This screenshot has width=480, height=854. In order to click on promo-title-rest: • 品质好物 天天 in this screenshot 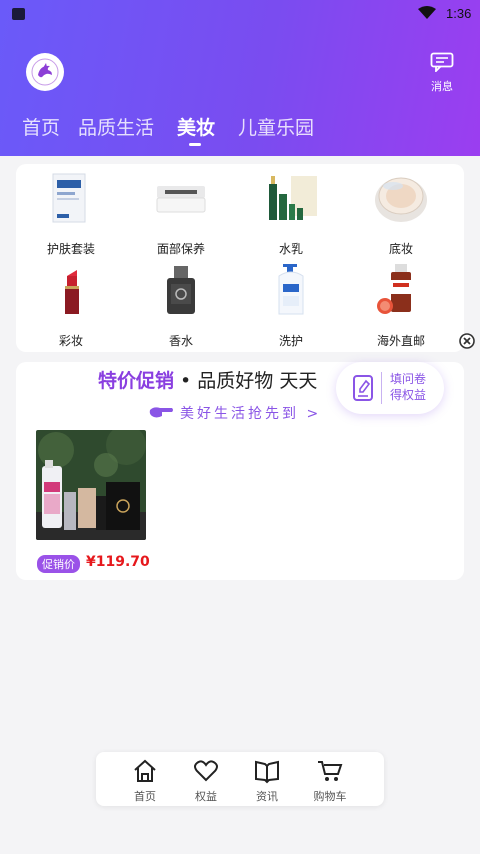, I will do `click(246, 381)`.